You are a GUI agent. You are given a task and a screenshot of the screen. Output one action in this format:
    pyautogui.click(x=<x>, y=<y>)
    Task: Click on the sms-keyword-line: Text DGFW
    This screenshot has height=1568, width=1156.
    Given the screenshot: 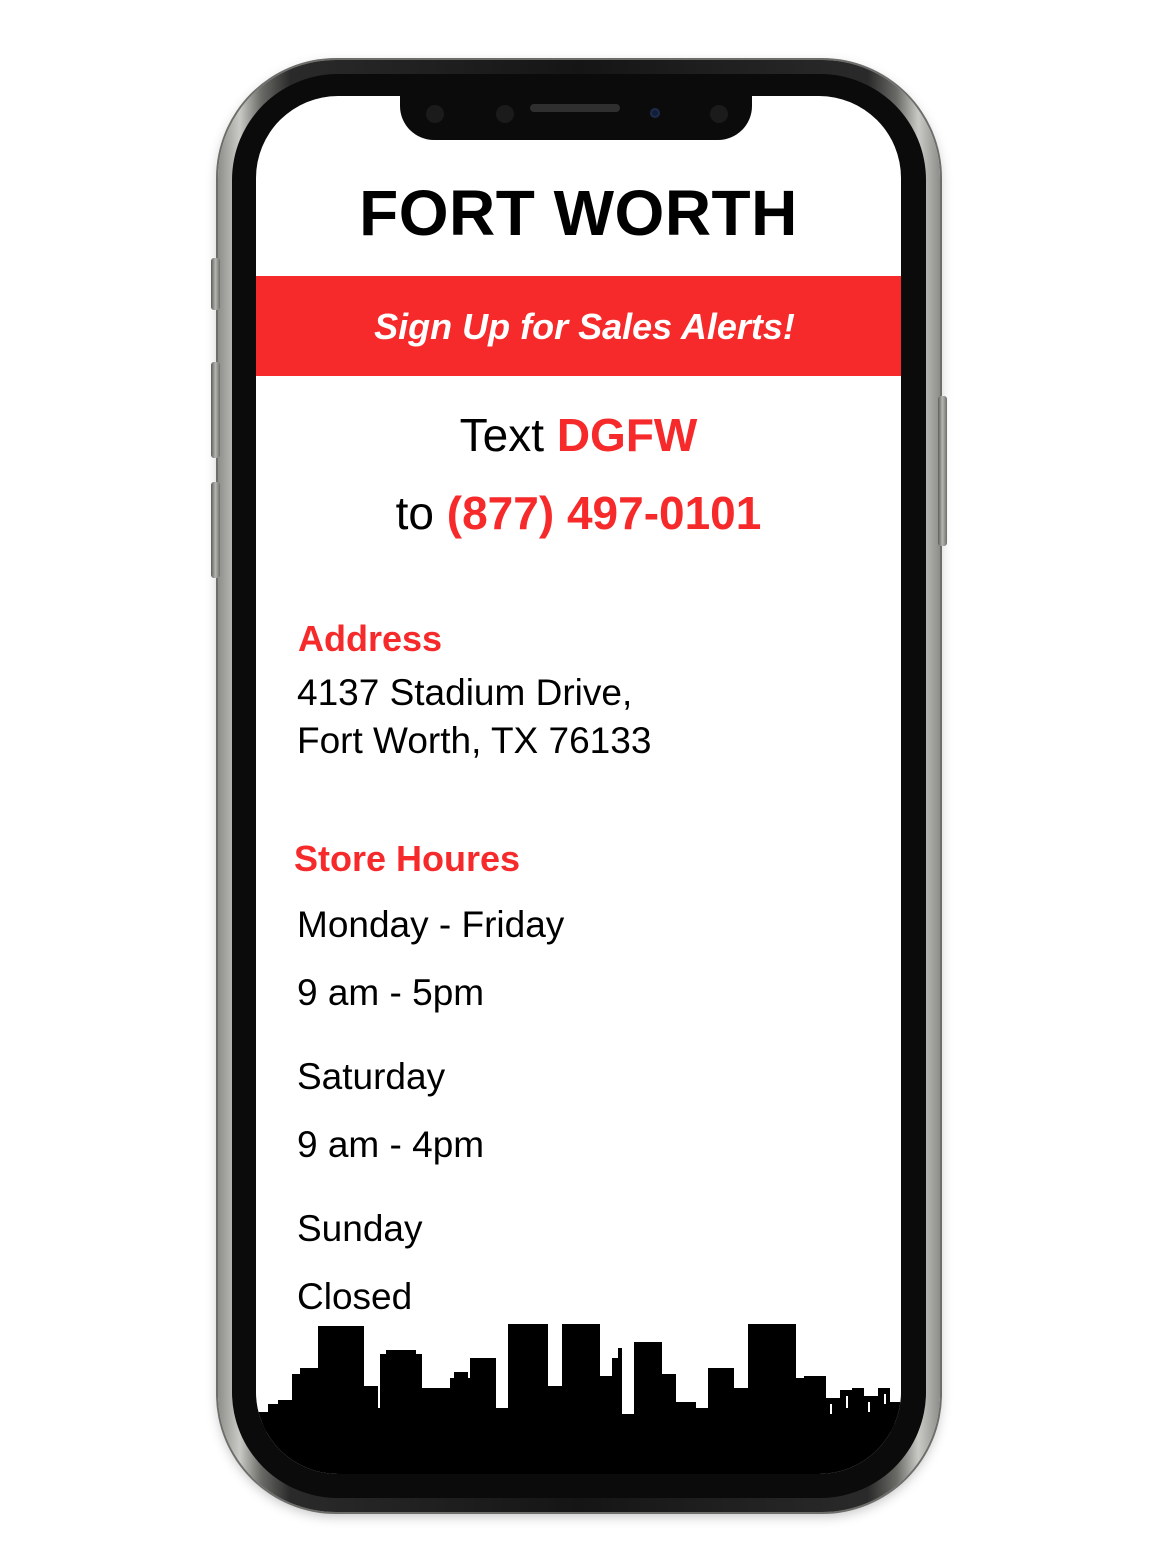 What is the action you would take?
    pyautogui.click(x=578, y=435)
    